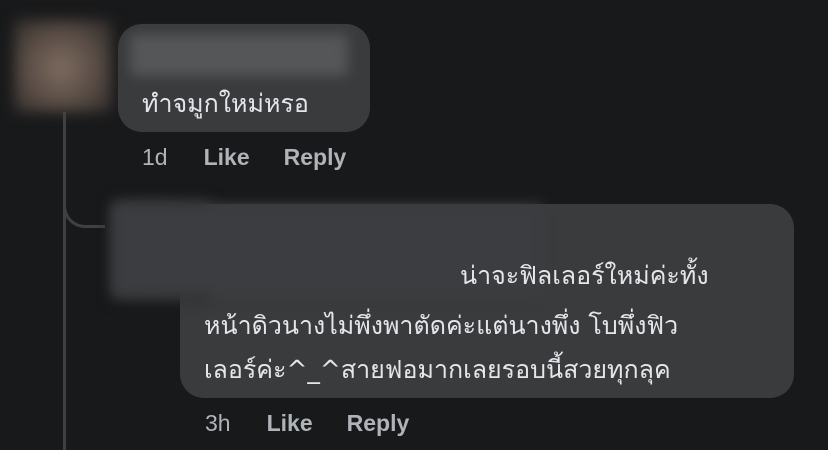 This screenshot has height=450, width=828. Describe the element at coordinates (324, 423) in the screenshot. I see `reply-actions: 3h Like Reply` at that location.